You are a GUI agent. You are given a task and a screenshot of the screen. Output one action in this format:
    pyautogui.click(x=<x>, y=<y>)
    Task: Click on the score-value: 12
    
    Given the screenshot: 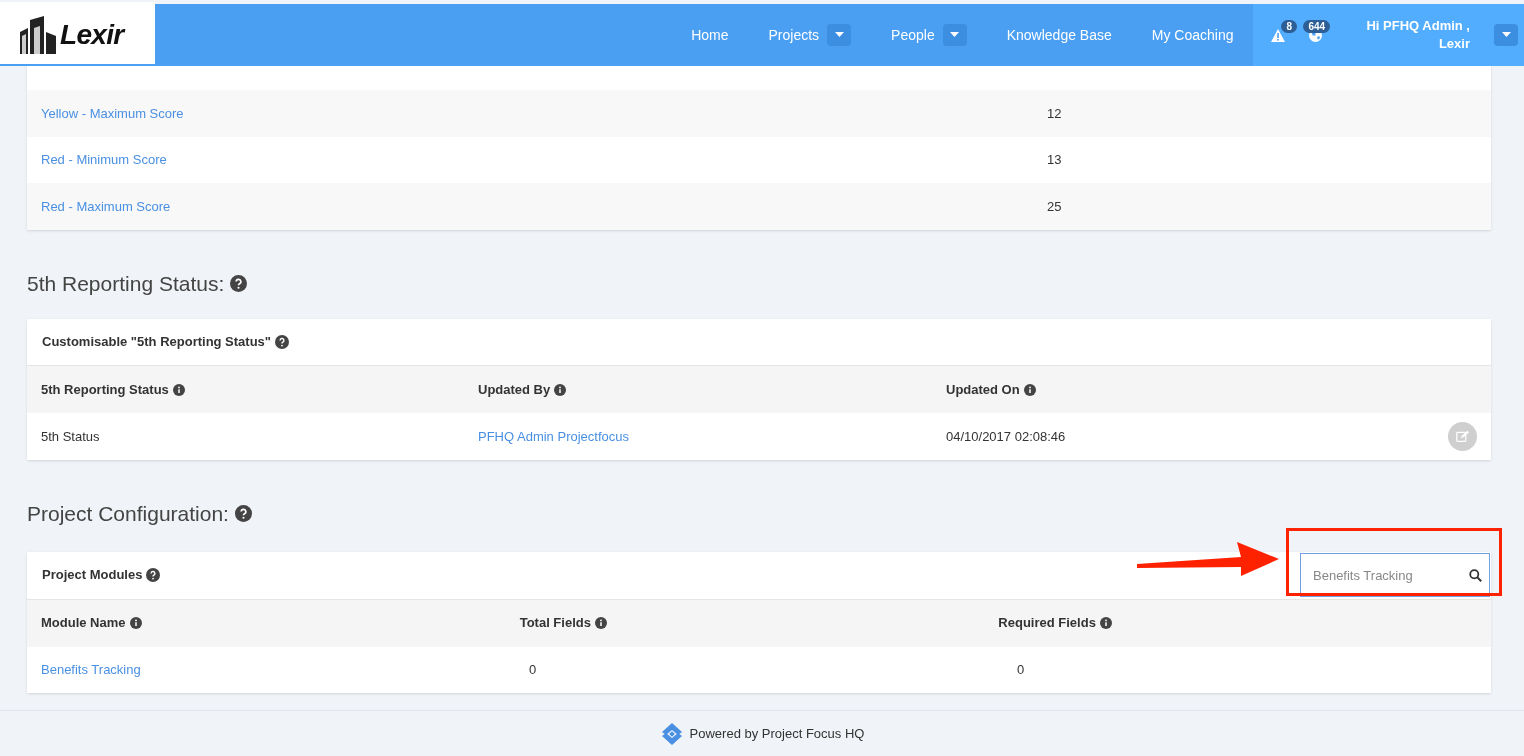 What is the action you would take?
    pyautogui.click(x=1054, y=113)
    